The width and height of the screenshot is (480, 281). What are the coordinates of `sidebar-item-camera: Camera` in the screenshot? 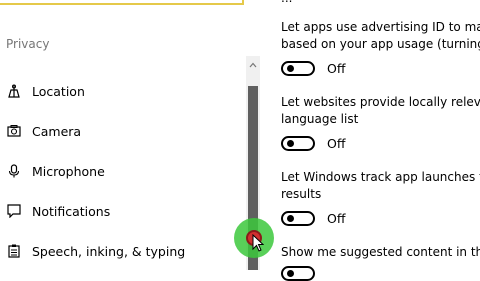 It's located at (120, 131).